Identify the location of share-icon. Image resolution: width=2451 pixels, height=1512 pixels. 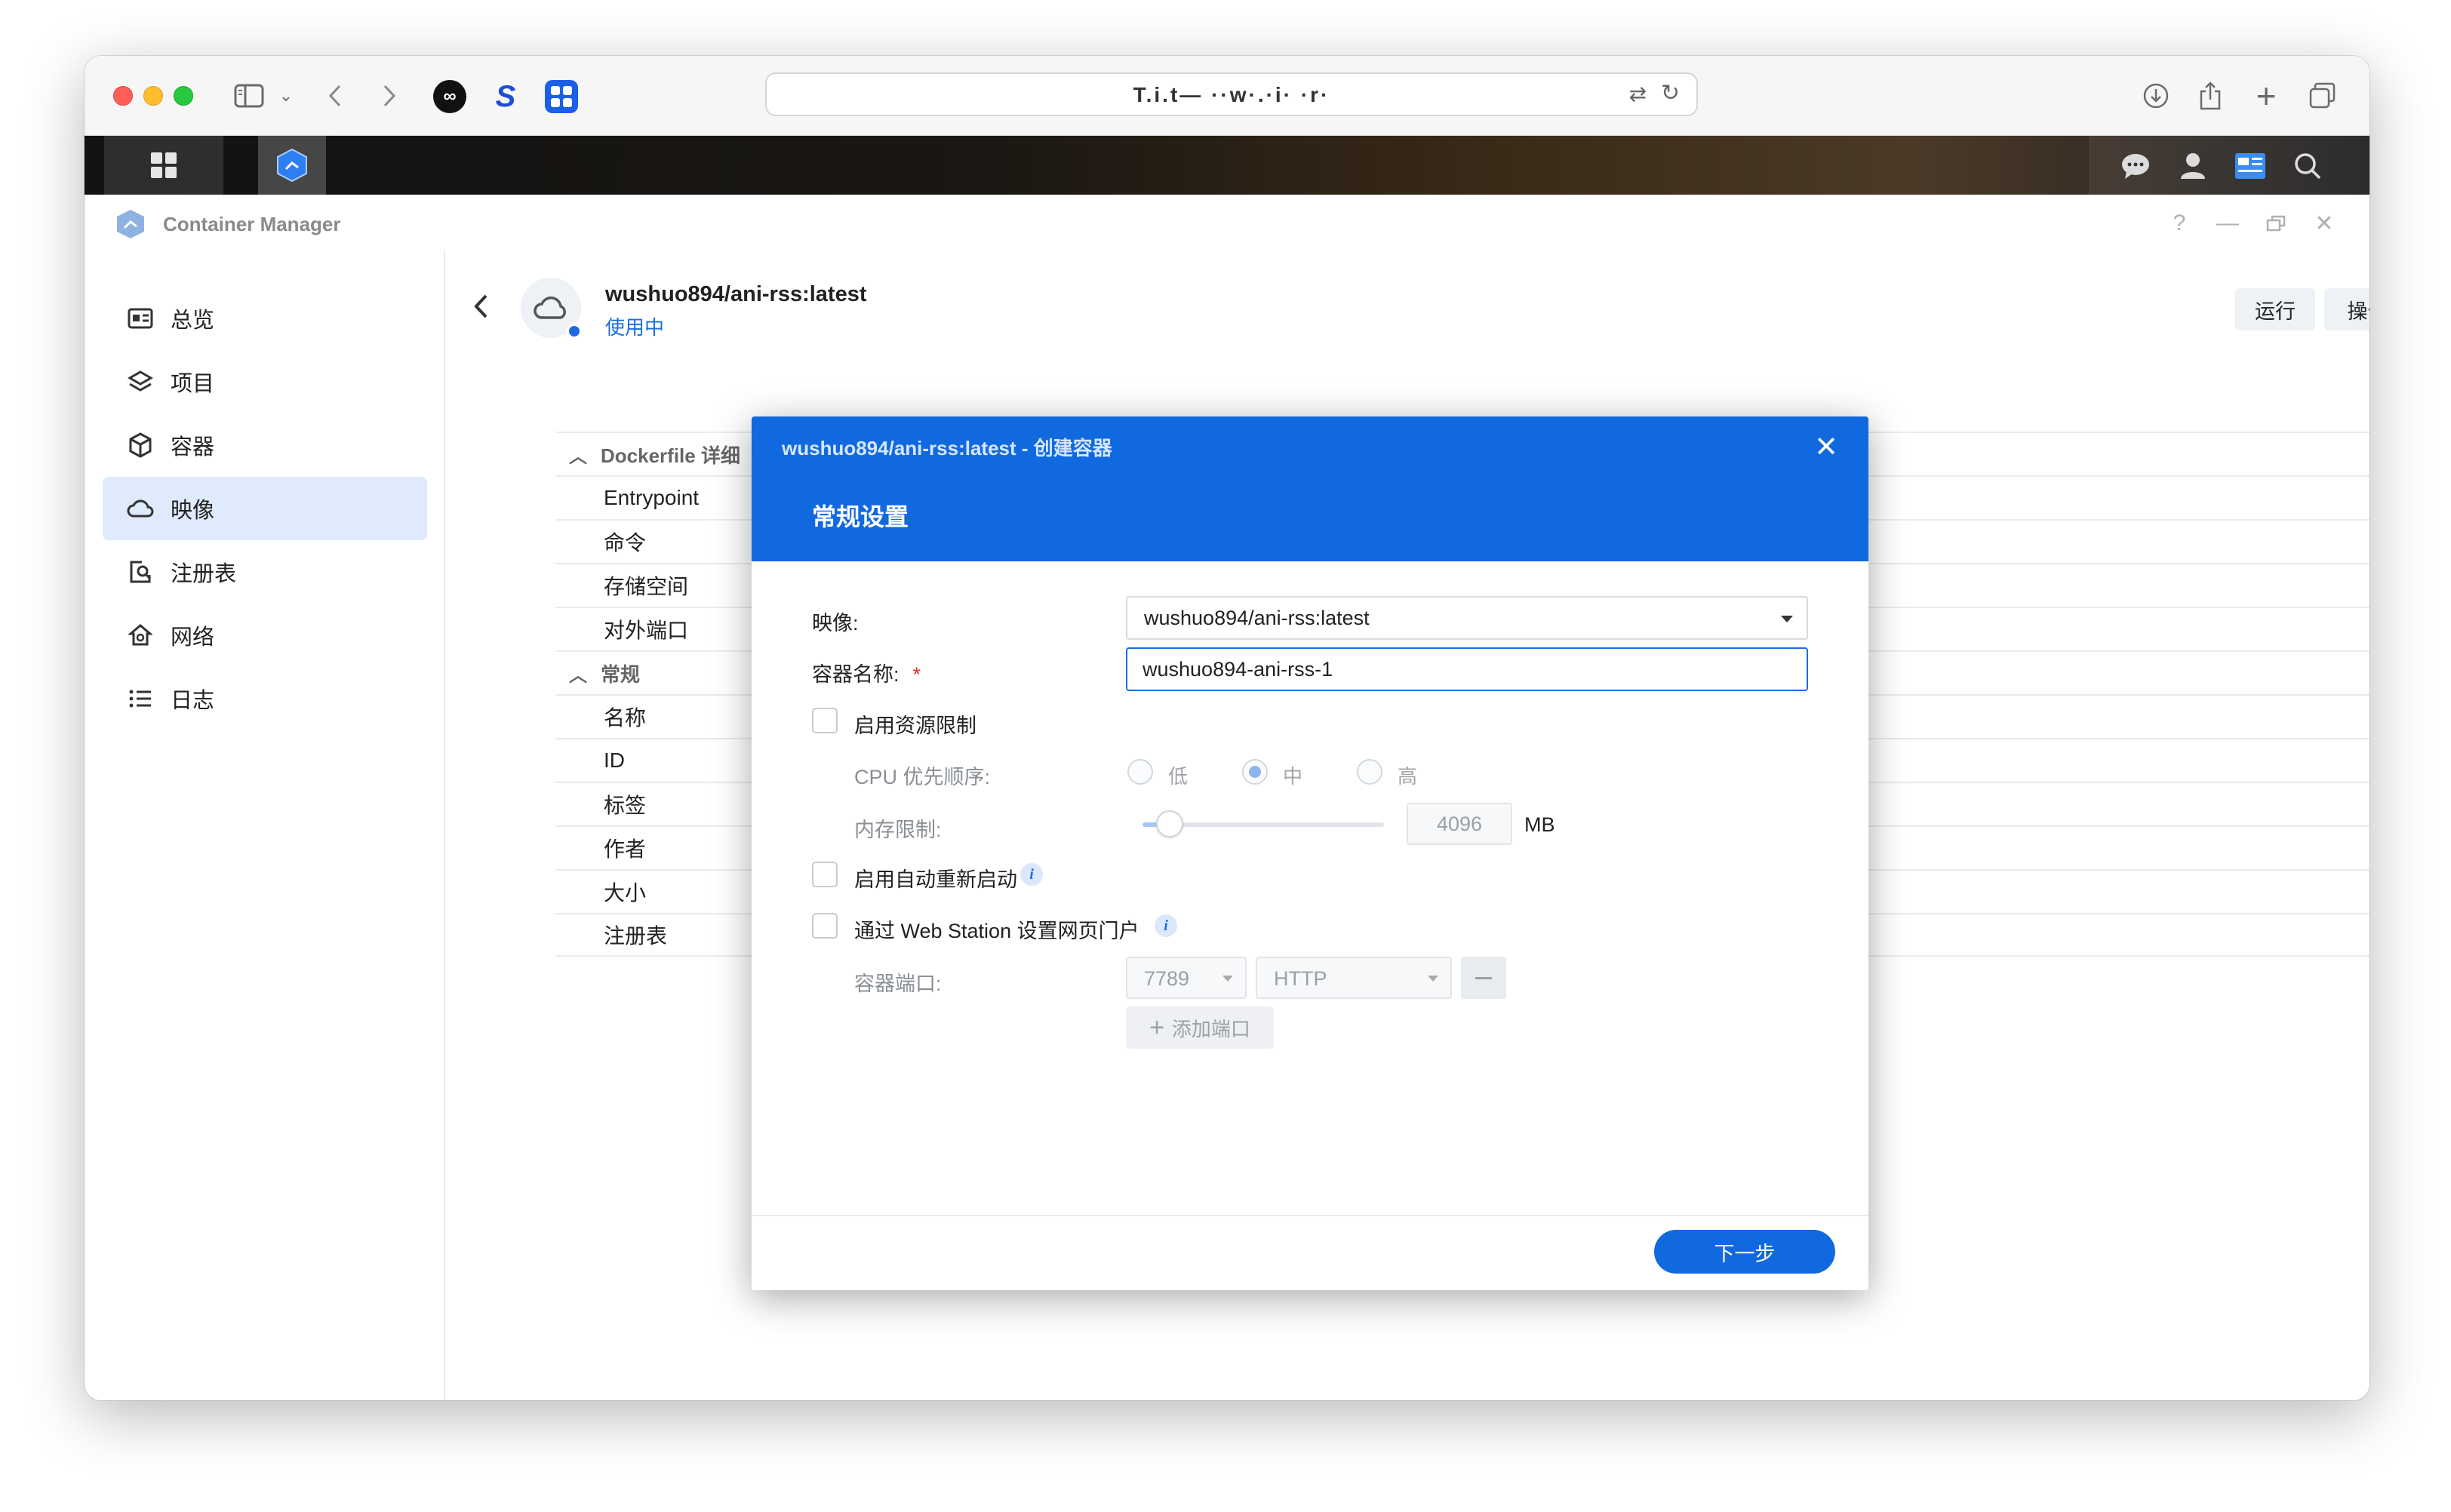
(2210, 96).